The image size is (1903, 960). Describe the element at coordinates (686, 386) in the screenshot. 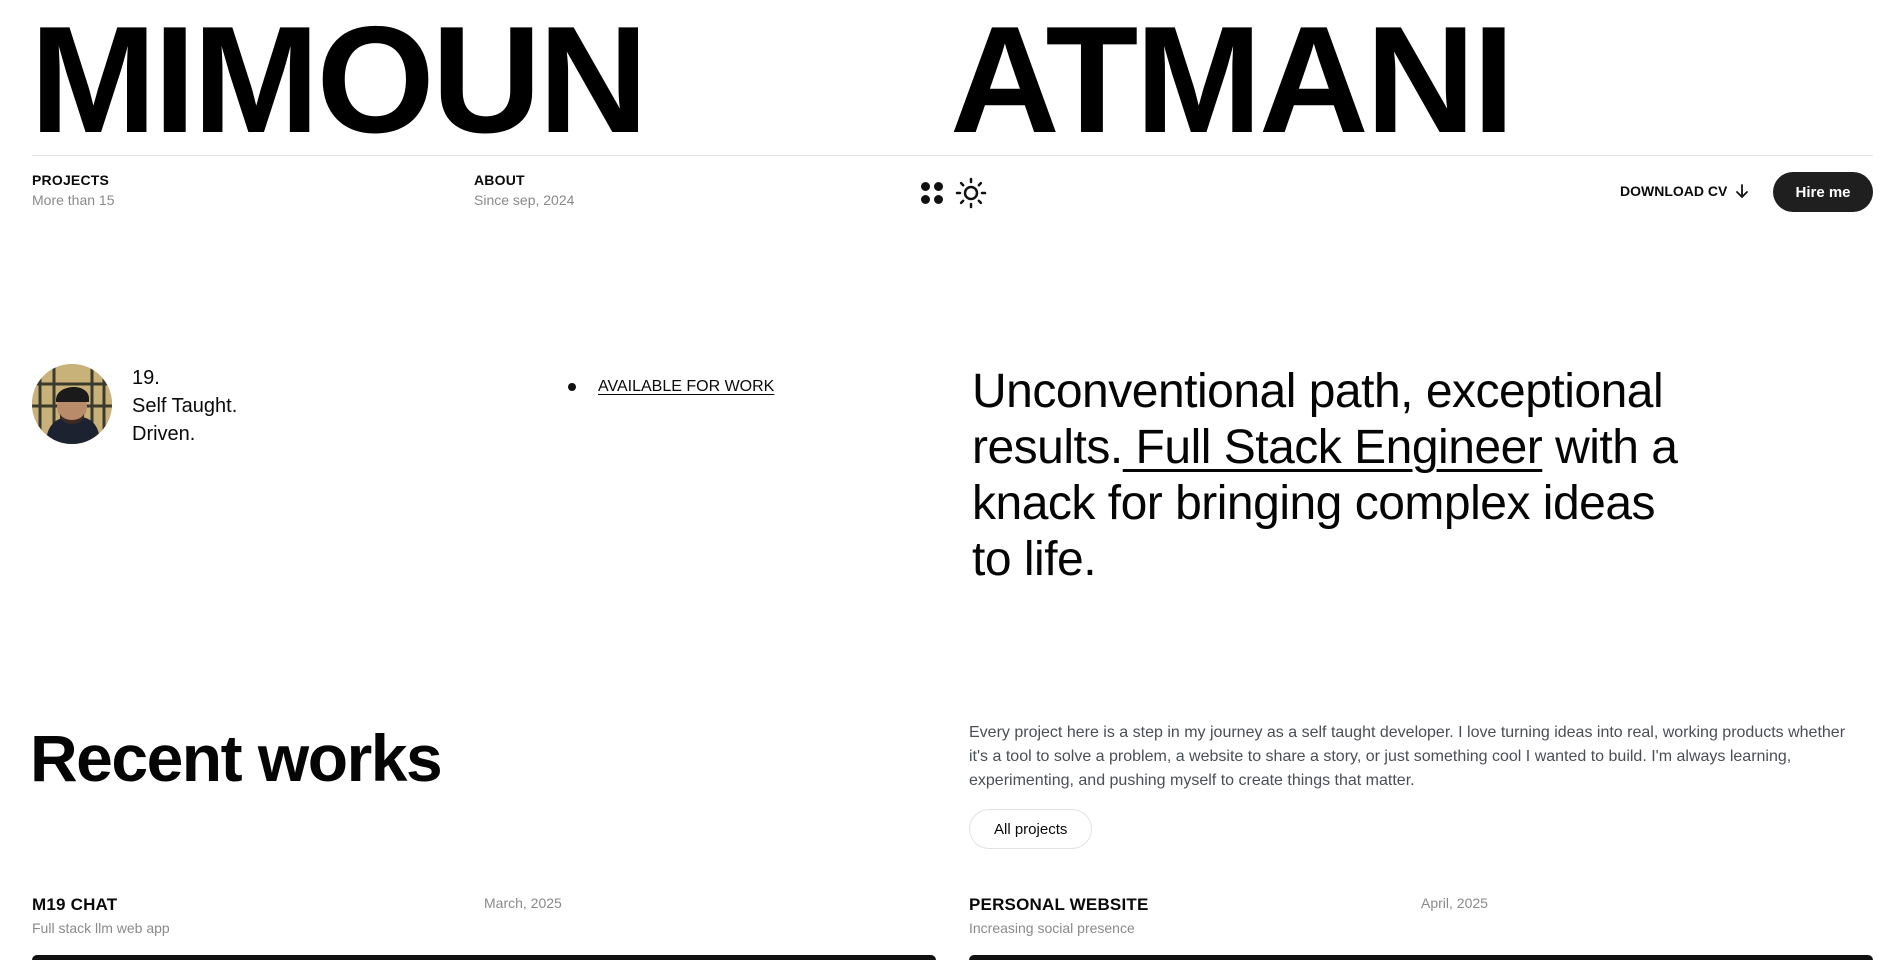

I see `availability-label: AVAILABLE FOR WORK` at that location.